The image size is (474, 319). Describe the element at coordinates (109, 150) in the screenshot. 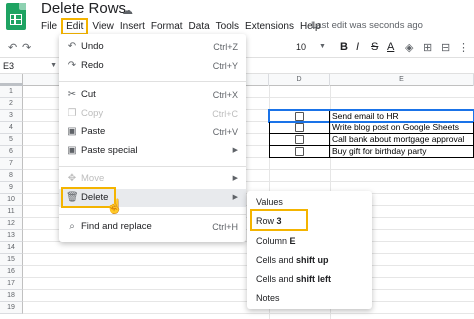

I see `menu-item-label: Paste special` at that location.